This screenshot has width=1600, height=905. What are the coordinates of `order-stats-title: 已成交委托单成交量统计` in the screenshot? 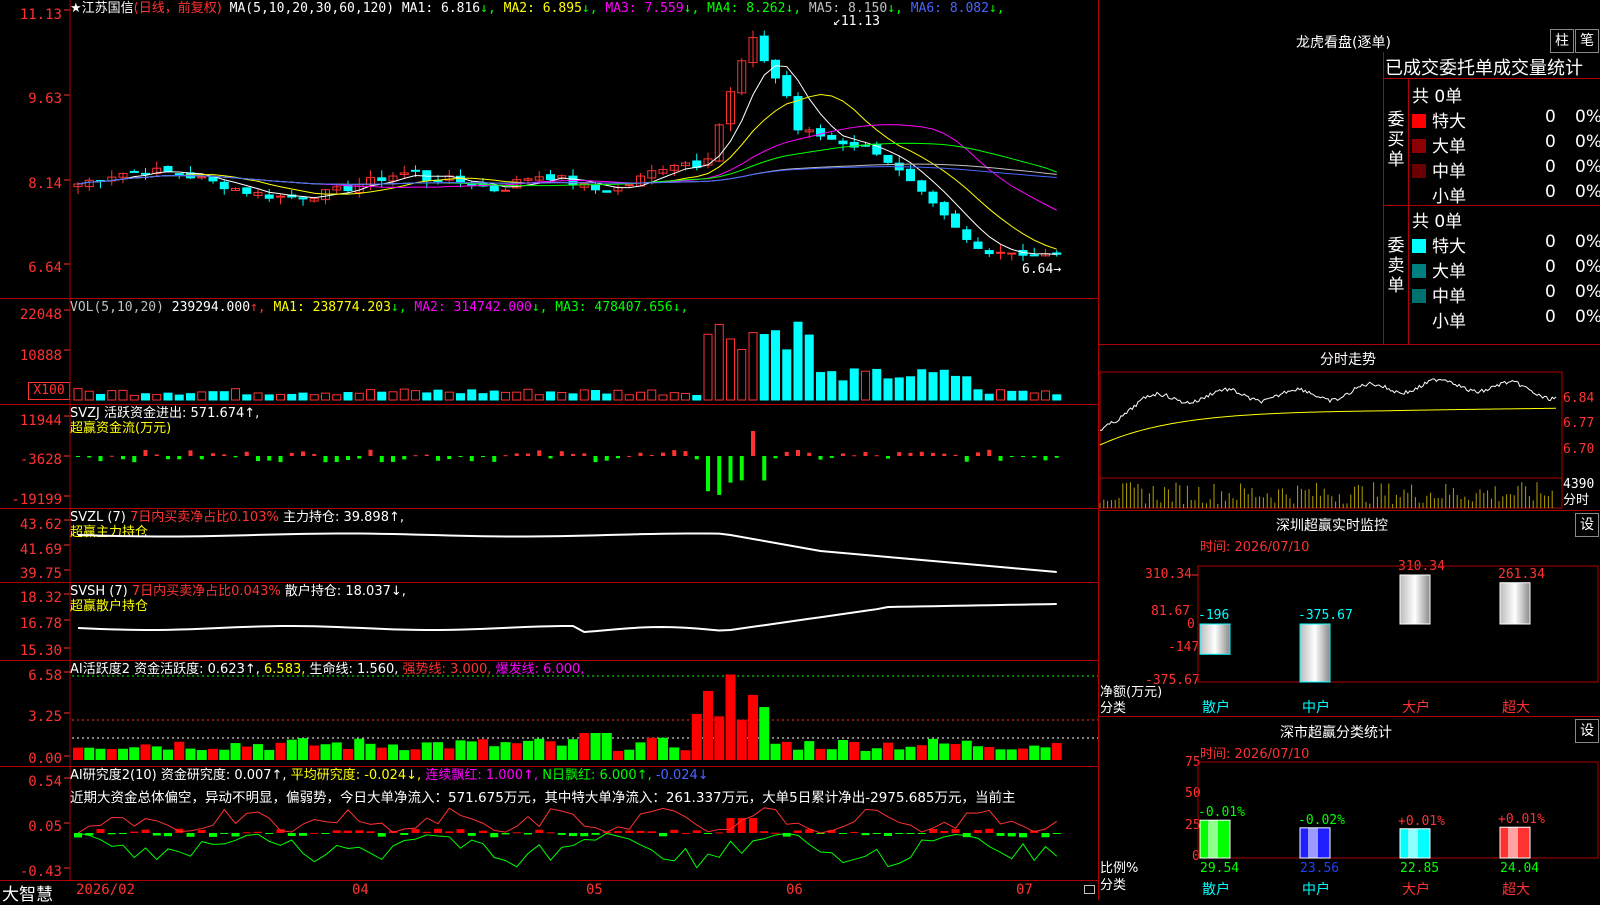 It's located at (1484, 68).